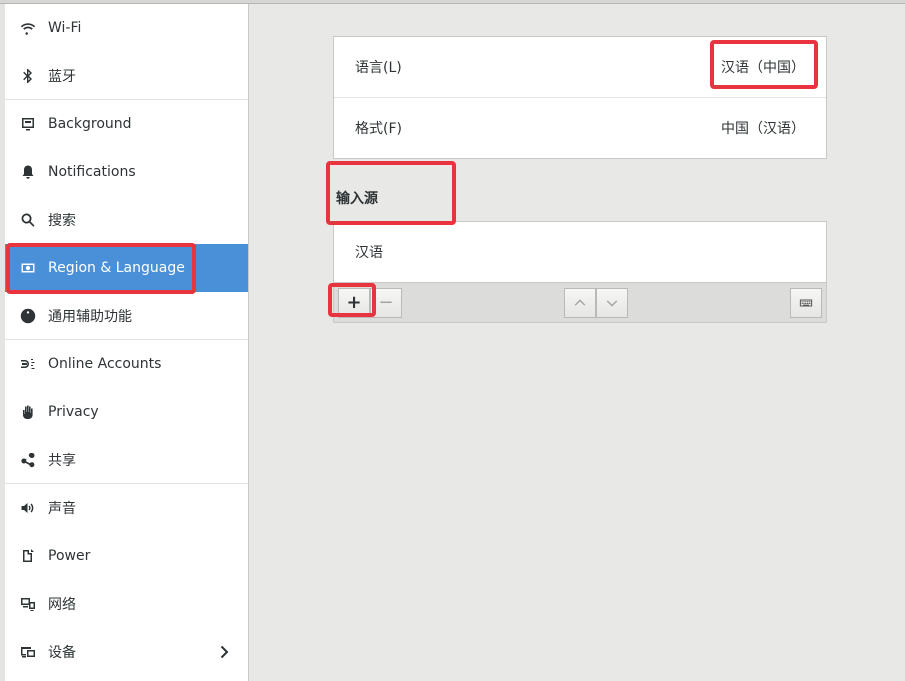  What do you see at coordinates (116, 268) in the screenshot?
I see `sidebar-item-label: Region & Language` at bounding box center [116, 268].